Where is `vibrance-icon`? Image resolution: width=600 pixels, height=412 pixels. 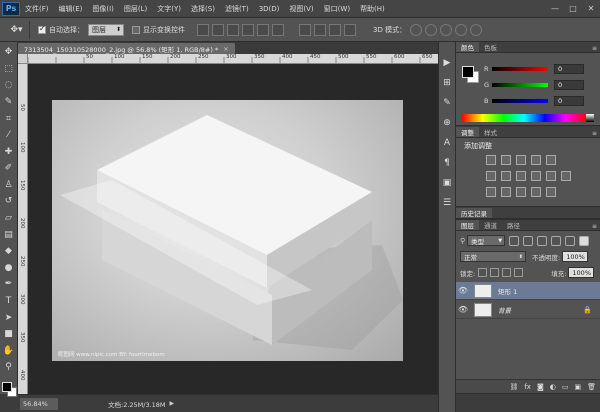 vibrance-icon is located at coordinates (551, 160).